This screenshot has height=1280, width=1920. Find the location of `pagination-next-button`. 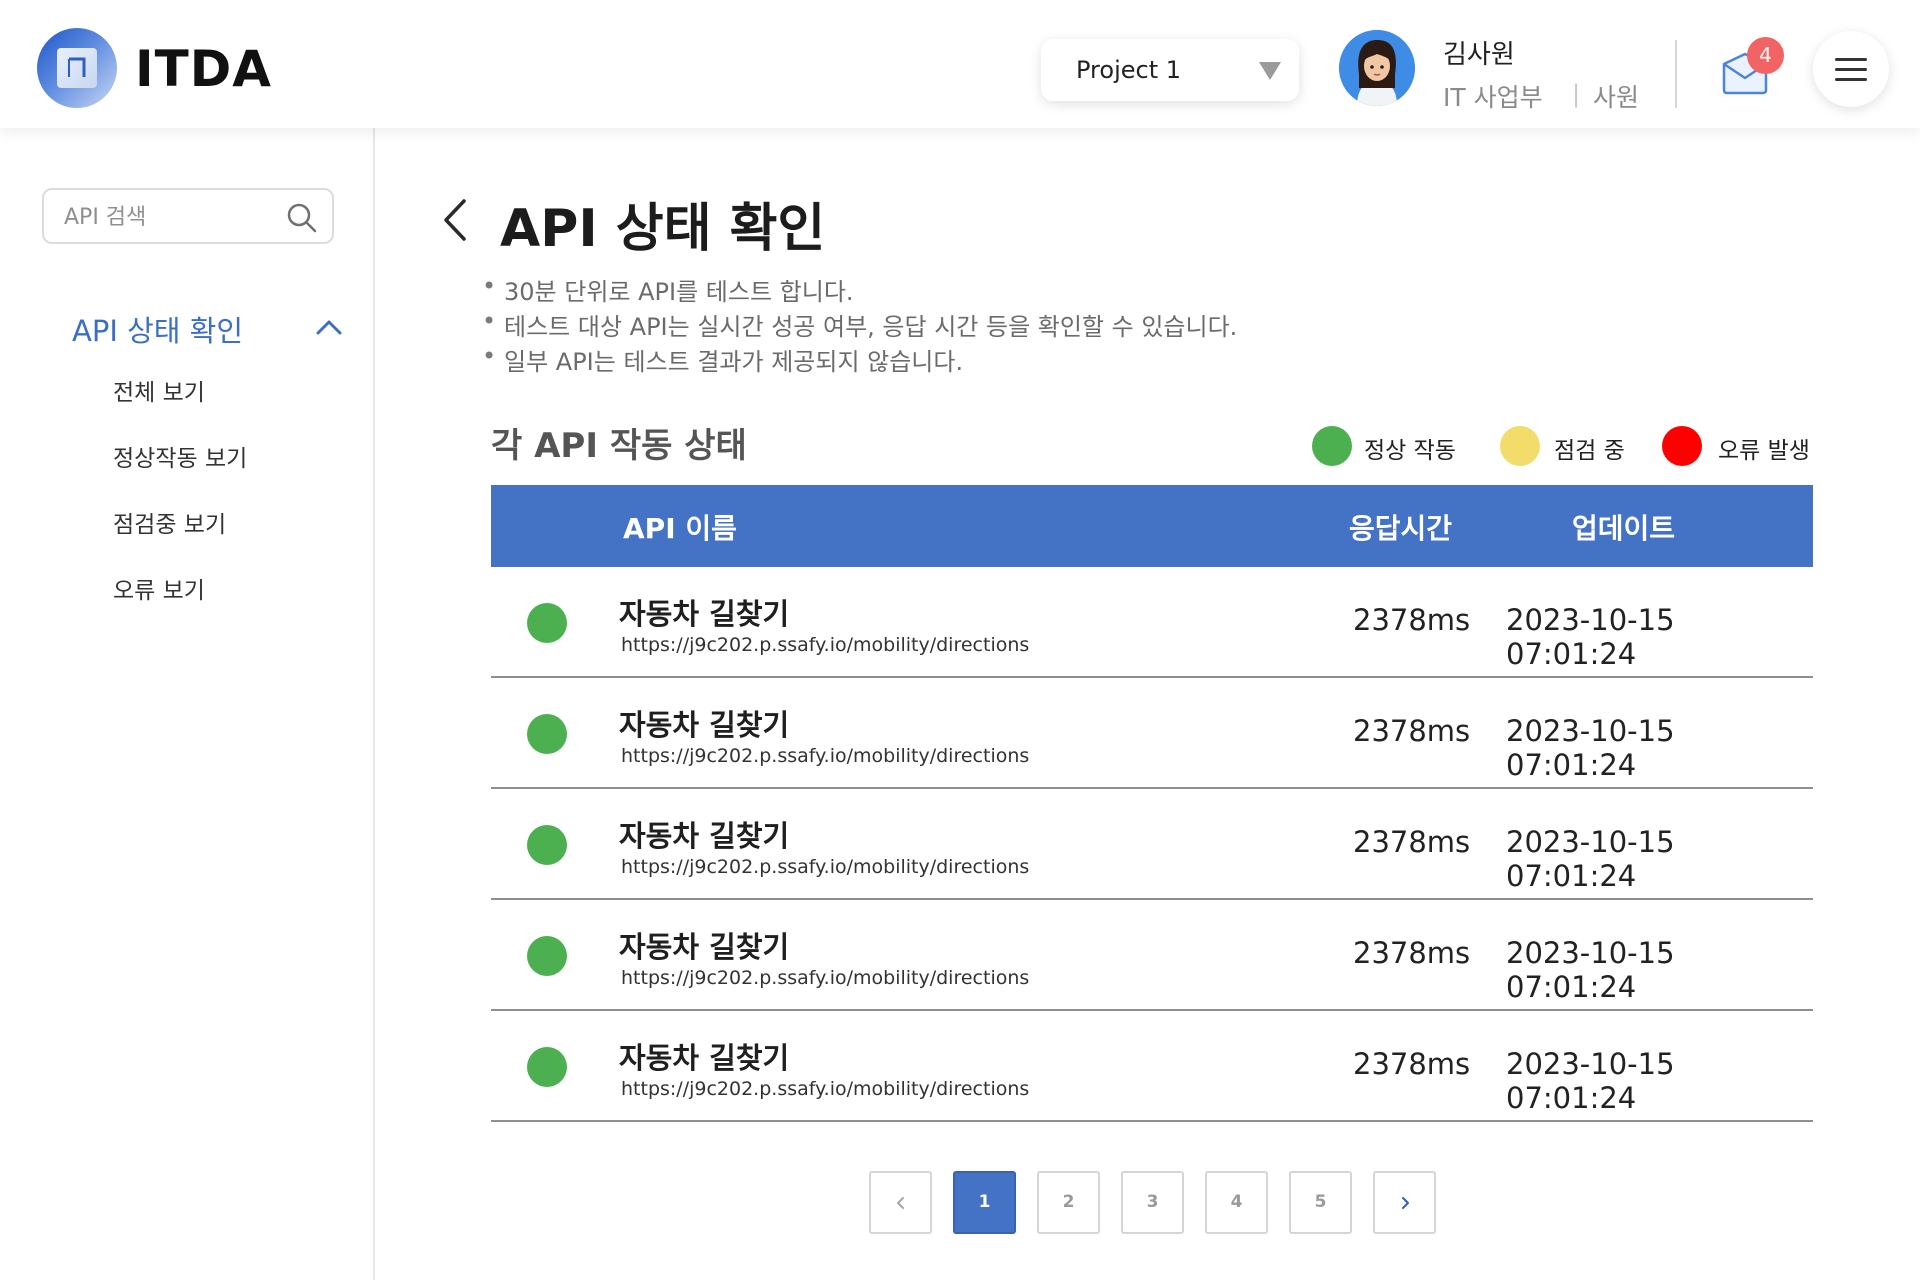

pagination-next-button is located at coordinates (1404, 1202).